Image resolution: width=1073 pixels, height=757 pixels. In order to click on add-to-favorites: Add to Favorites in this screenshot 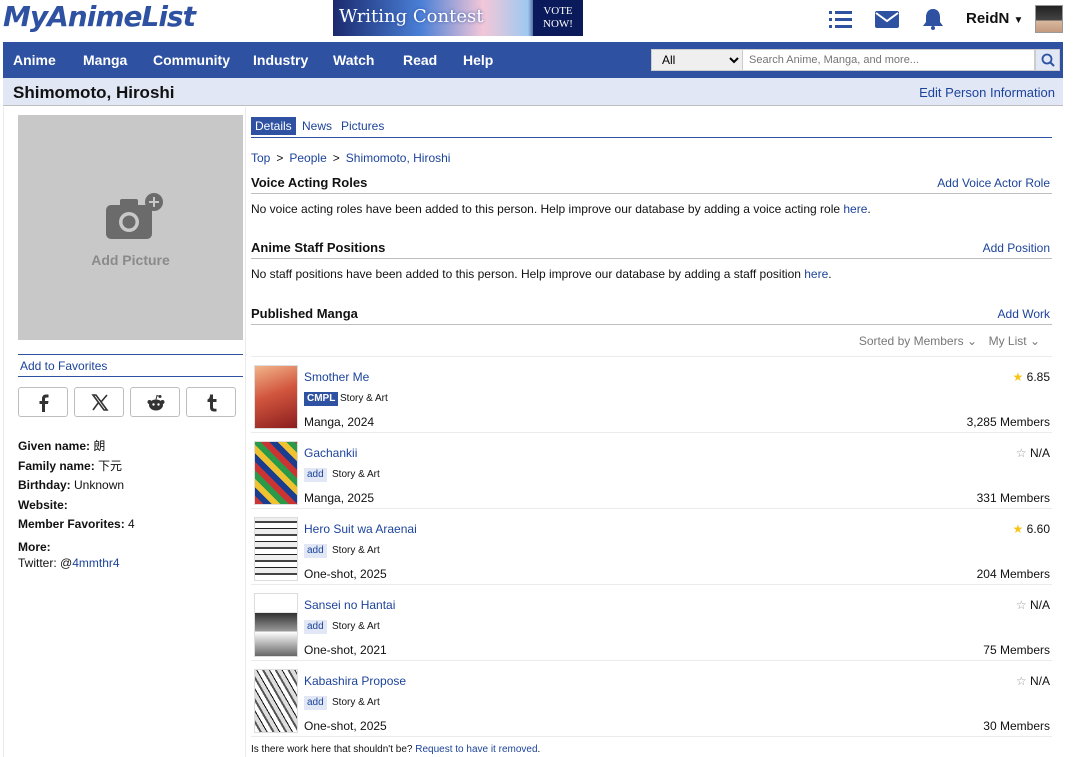, I will do `click(130, 365)`.